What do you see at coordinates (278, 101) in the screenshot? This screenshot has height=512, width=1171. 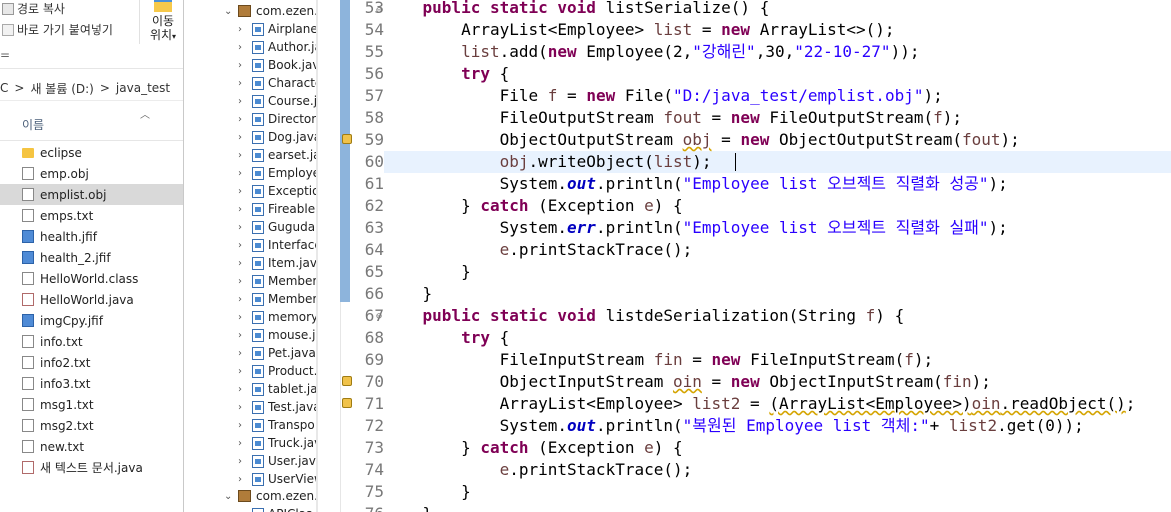 I see `java-file-tree-item: › Course.ja` at bounding box center [278, 101].